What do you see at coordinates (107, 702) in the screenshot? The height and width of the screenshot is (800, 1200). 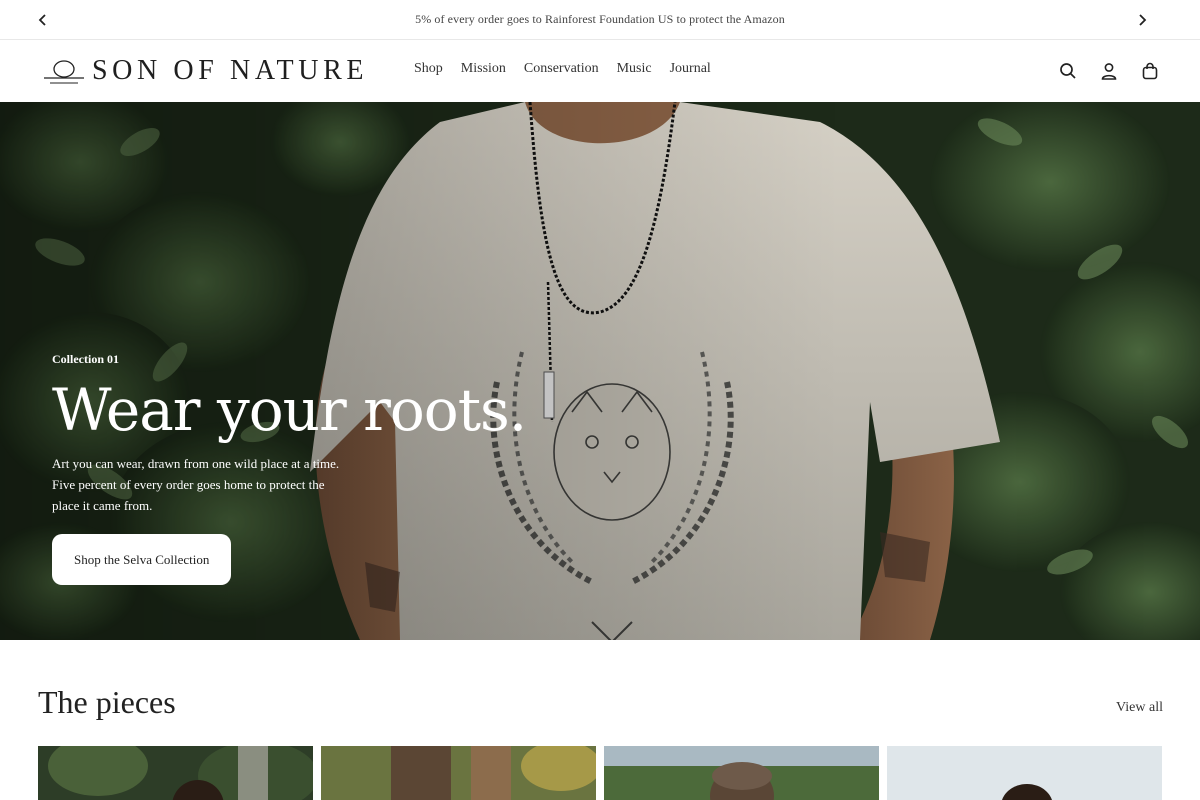 I see `section-title: The pieces` at bounding box center [107, 702].